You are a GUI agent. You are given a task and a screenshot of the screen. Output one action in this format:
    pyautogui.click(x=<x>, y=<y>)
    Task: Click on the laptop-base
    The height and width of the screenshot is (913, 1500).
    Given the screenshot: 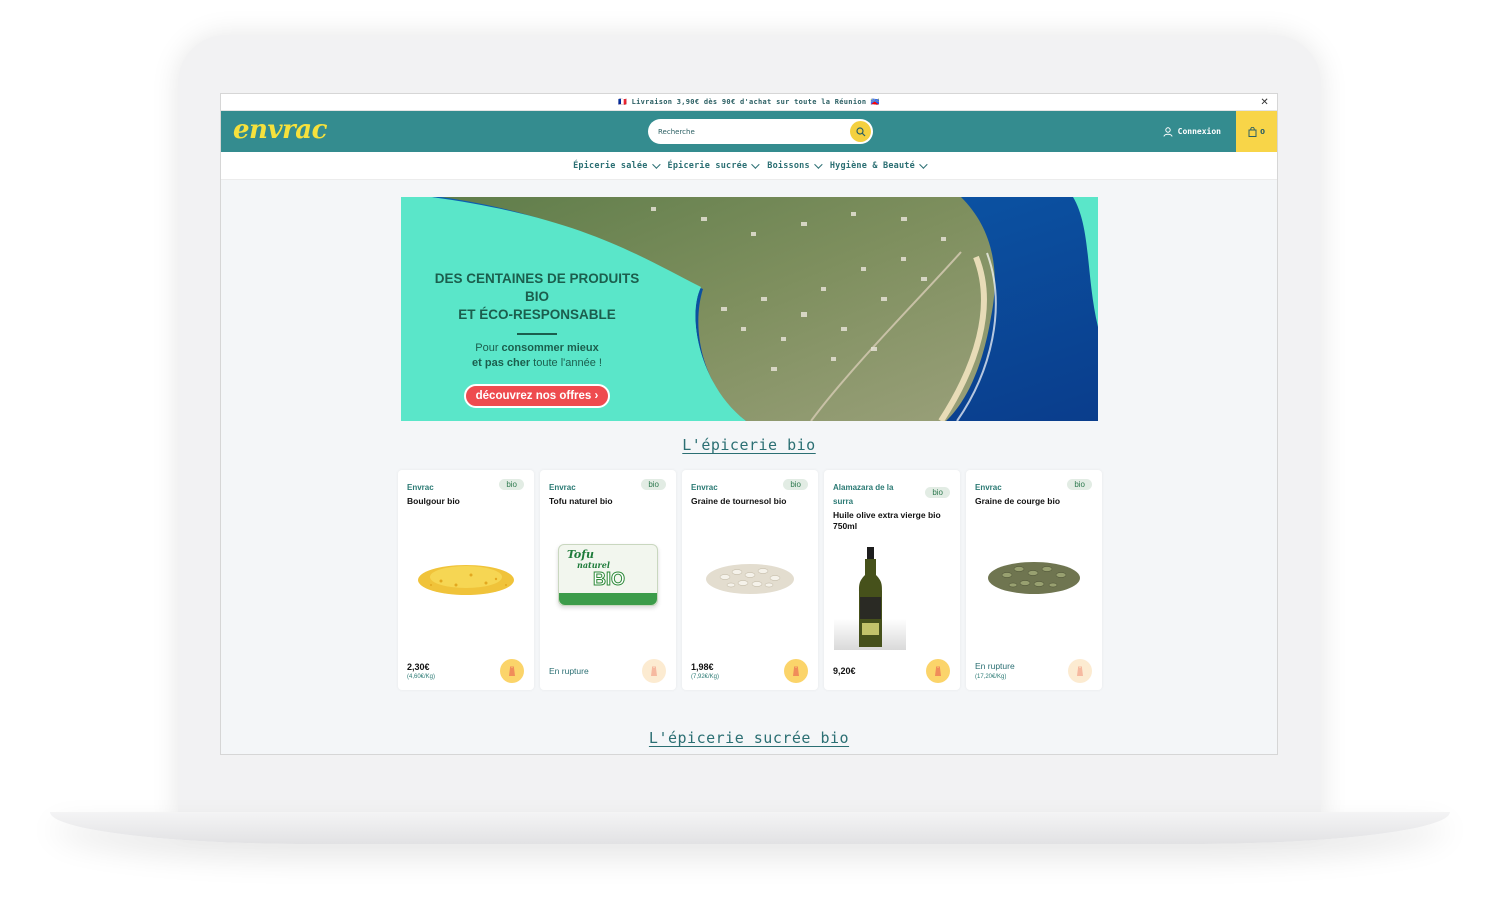 What is the action you would take?
    pyautogui.click(x=750, y=828)
    